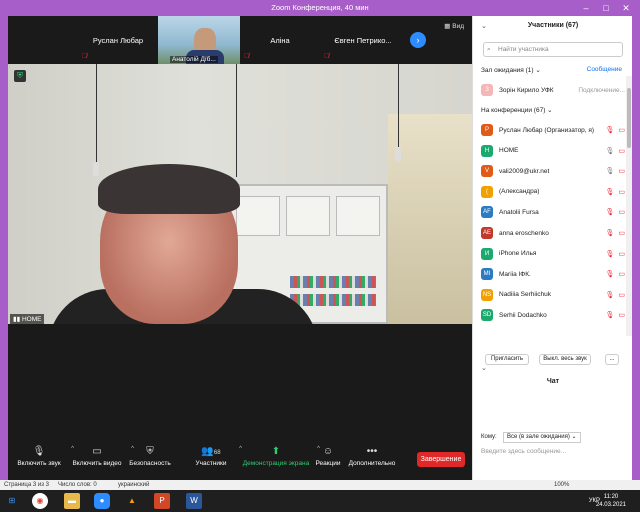  Describe the element at coordinates (611, 497) in the screenshot. I see `clock-time: 11:20` at that location.